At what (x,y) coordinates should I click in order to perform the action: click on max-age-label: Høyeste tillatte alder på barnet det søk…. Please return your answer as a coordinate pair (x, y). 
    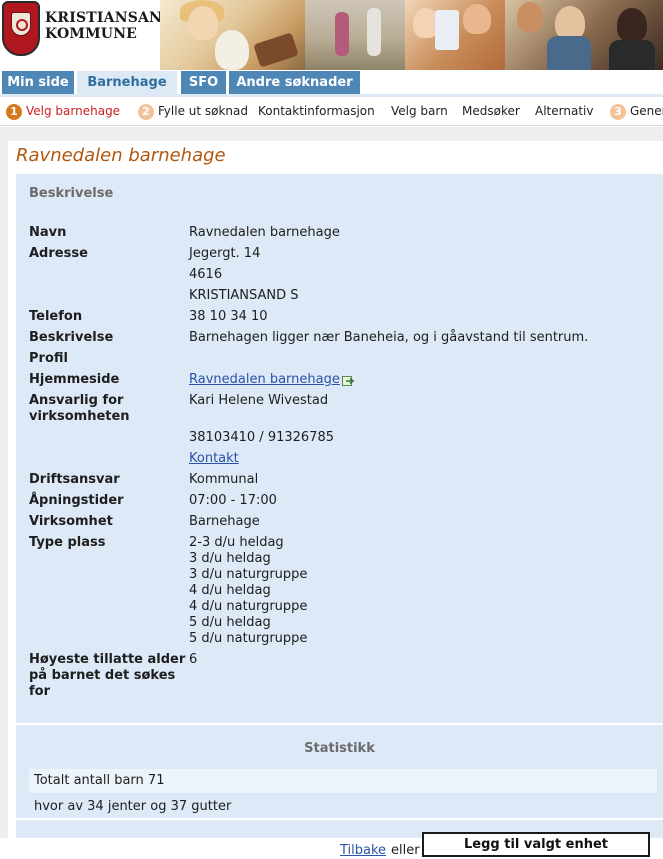
    Looking at the image, I should click on (107, 676).